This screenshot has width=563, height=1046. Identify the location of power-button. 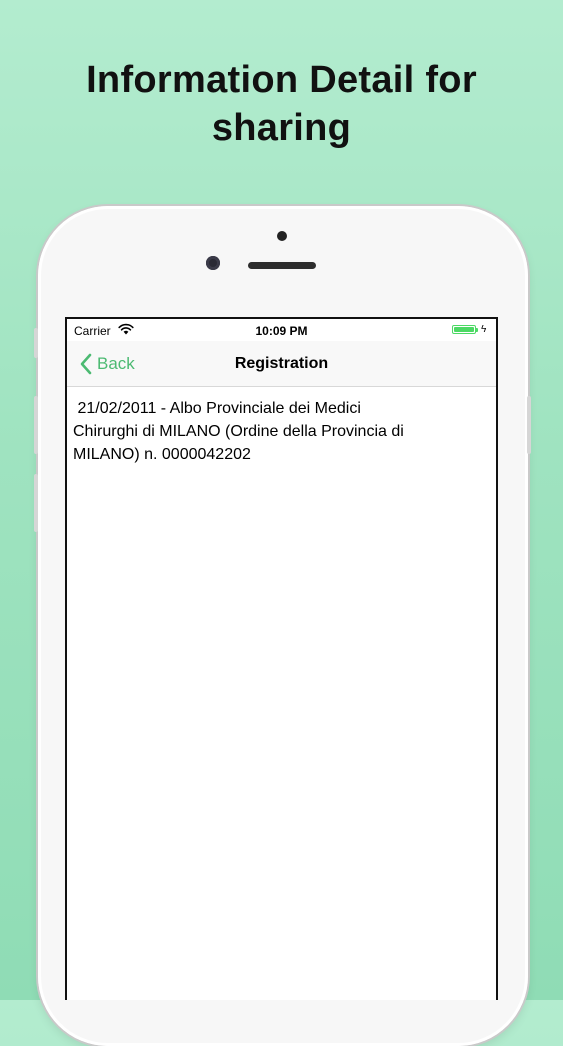
(529, 425).